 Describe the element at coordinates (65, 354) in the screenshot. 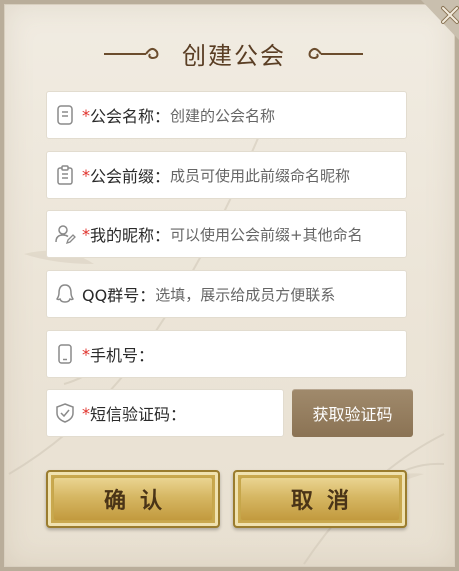

I see `phone-icon` at that location.